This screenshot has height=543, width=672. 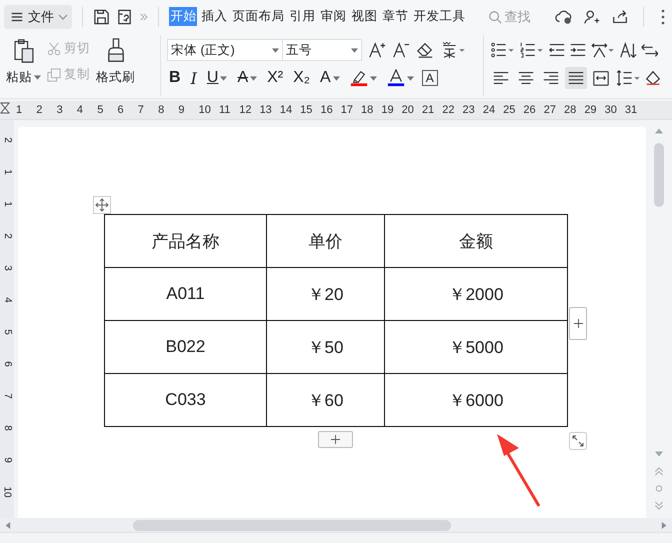 I want to click on table-cell: A011, so click(x=185, y=293).